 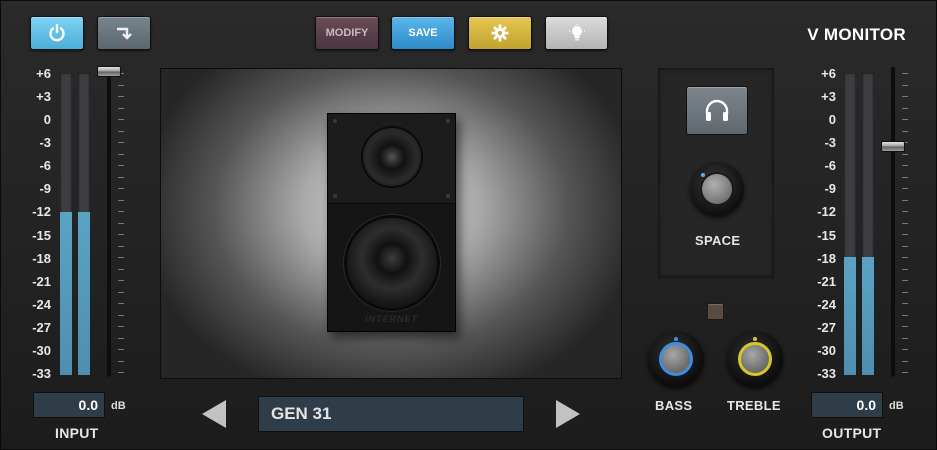 I want to click on input-label: INPUT, so click(x=77, y=433).